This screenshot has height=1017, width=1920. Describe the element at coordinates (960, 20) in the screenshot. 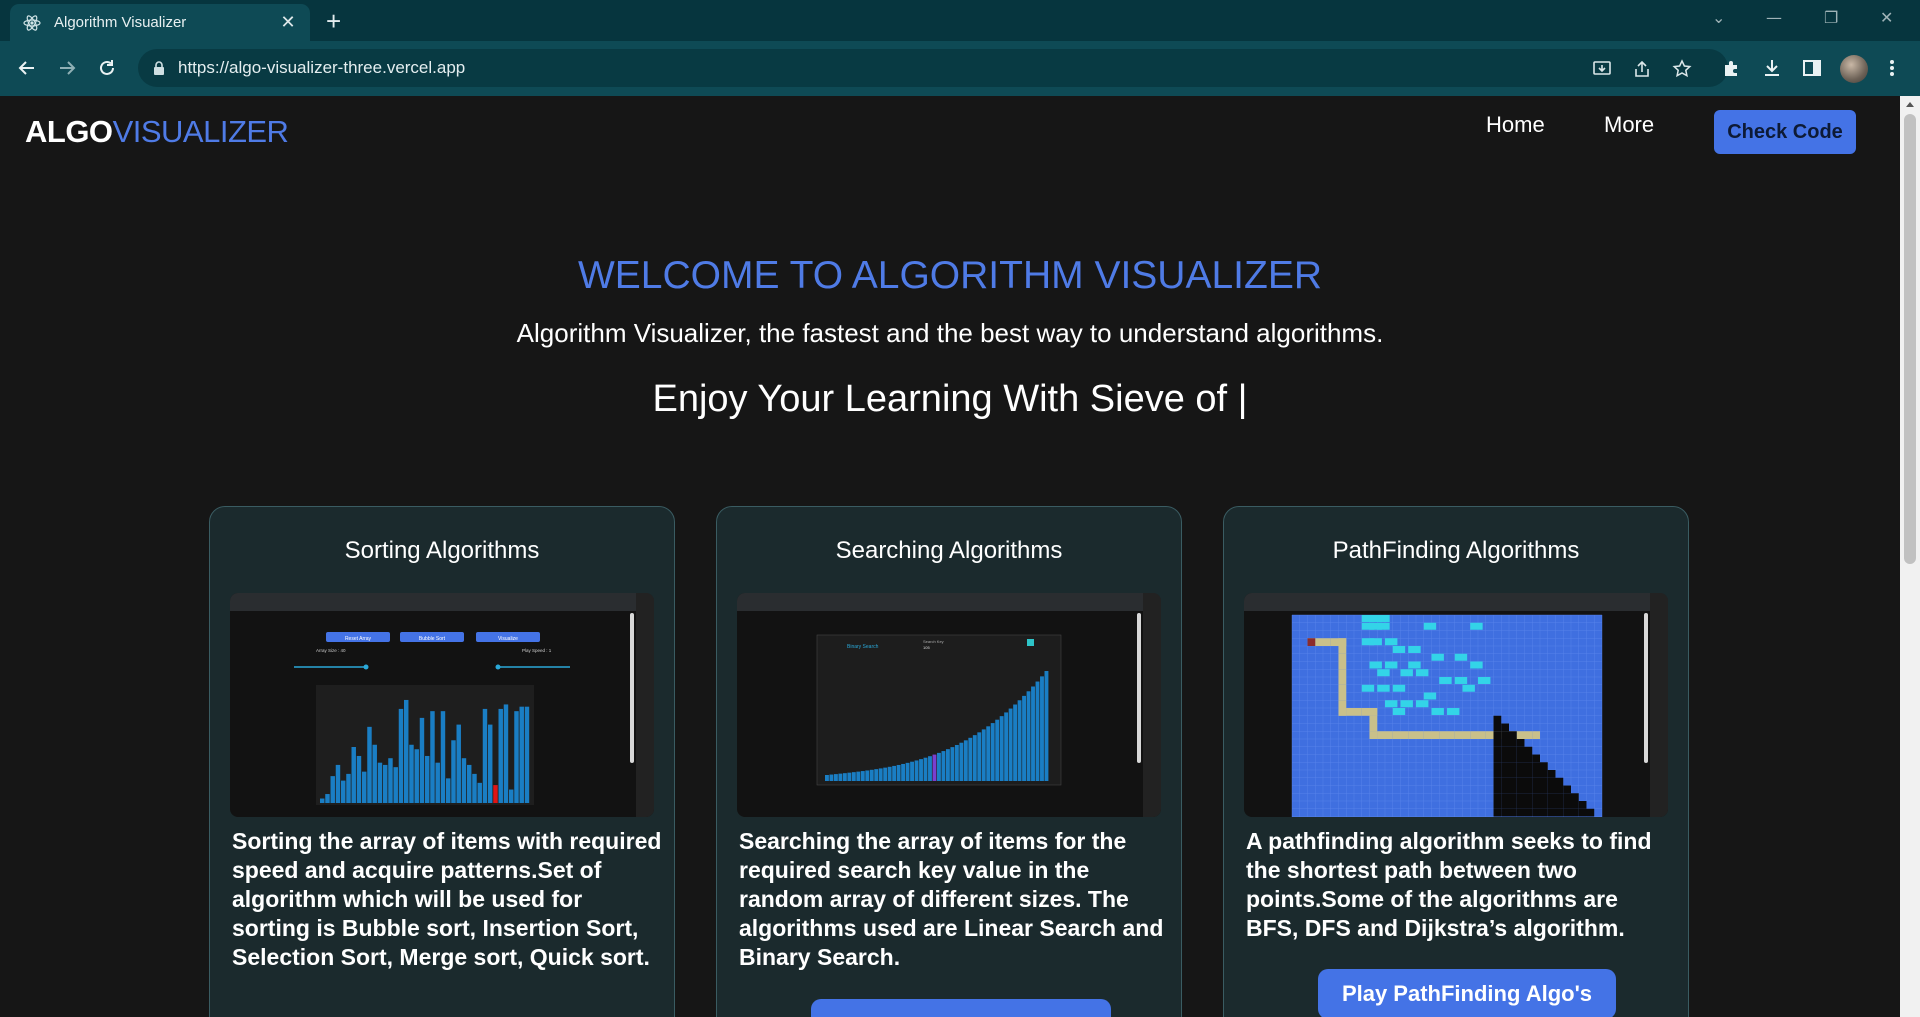

I see `browser-tab-strip: Algorithm Visualizer ✕ + ⌄ — ❐ ✕` at that location.